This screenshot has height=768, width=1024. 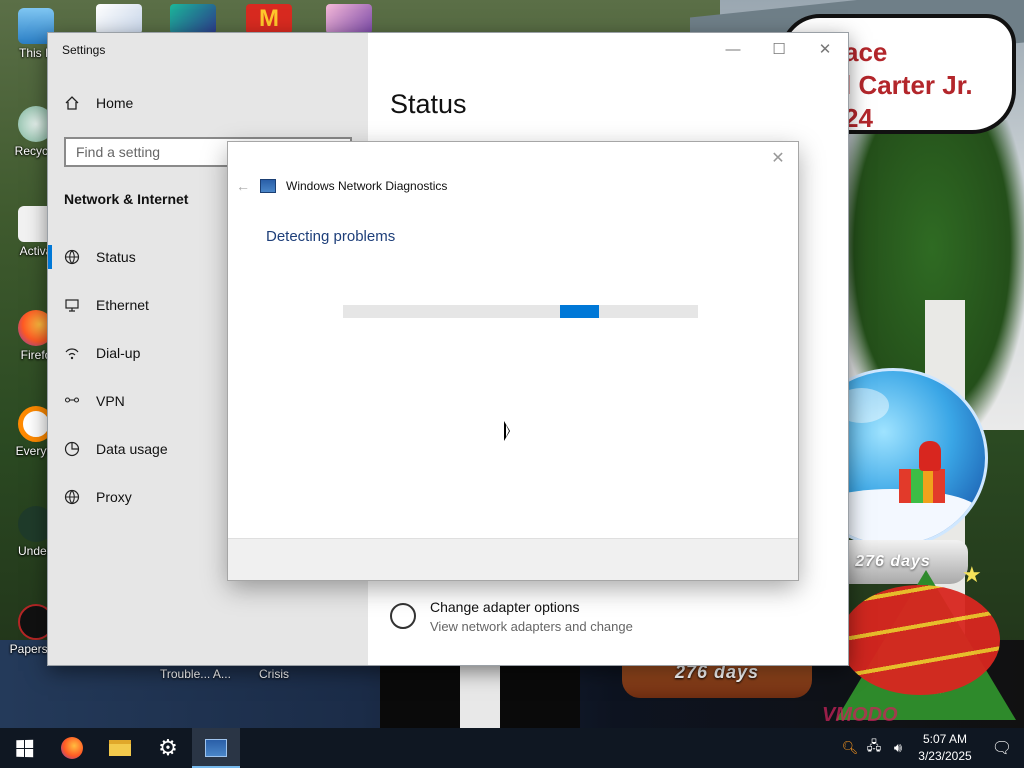 What do you see at coordinates (531, 626) in the screenshot?
I see `adapter-subtitle: View network adapters and change` at bounding box center [531, 626].